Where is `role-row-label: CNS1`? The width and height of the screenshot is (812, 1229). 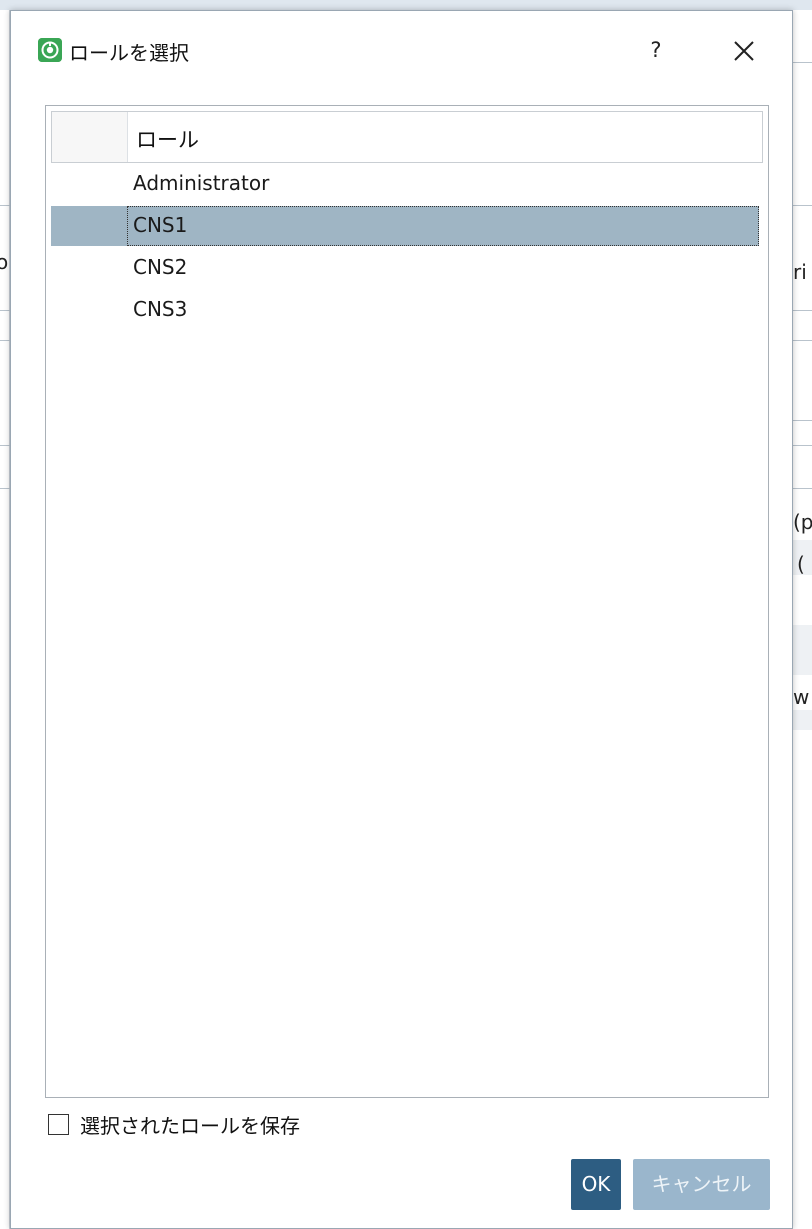 role-row-label: CNS1 is located at coordinates (160, 225).